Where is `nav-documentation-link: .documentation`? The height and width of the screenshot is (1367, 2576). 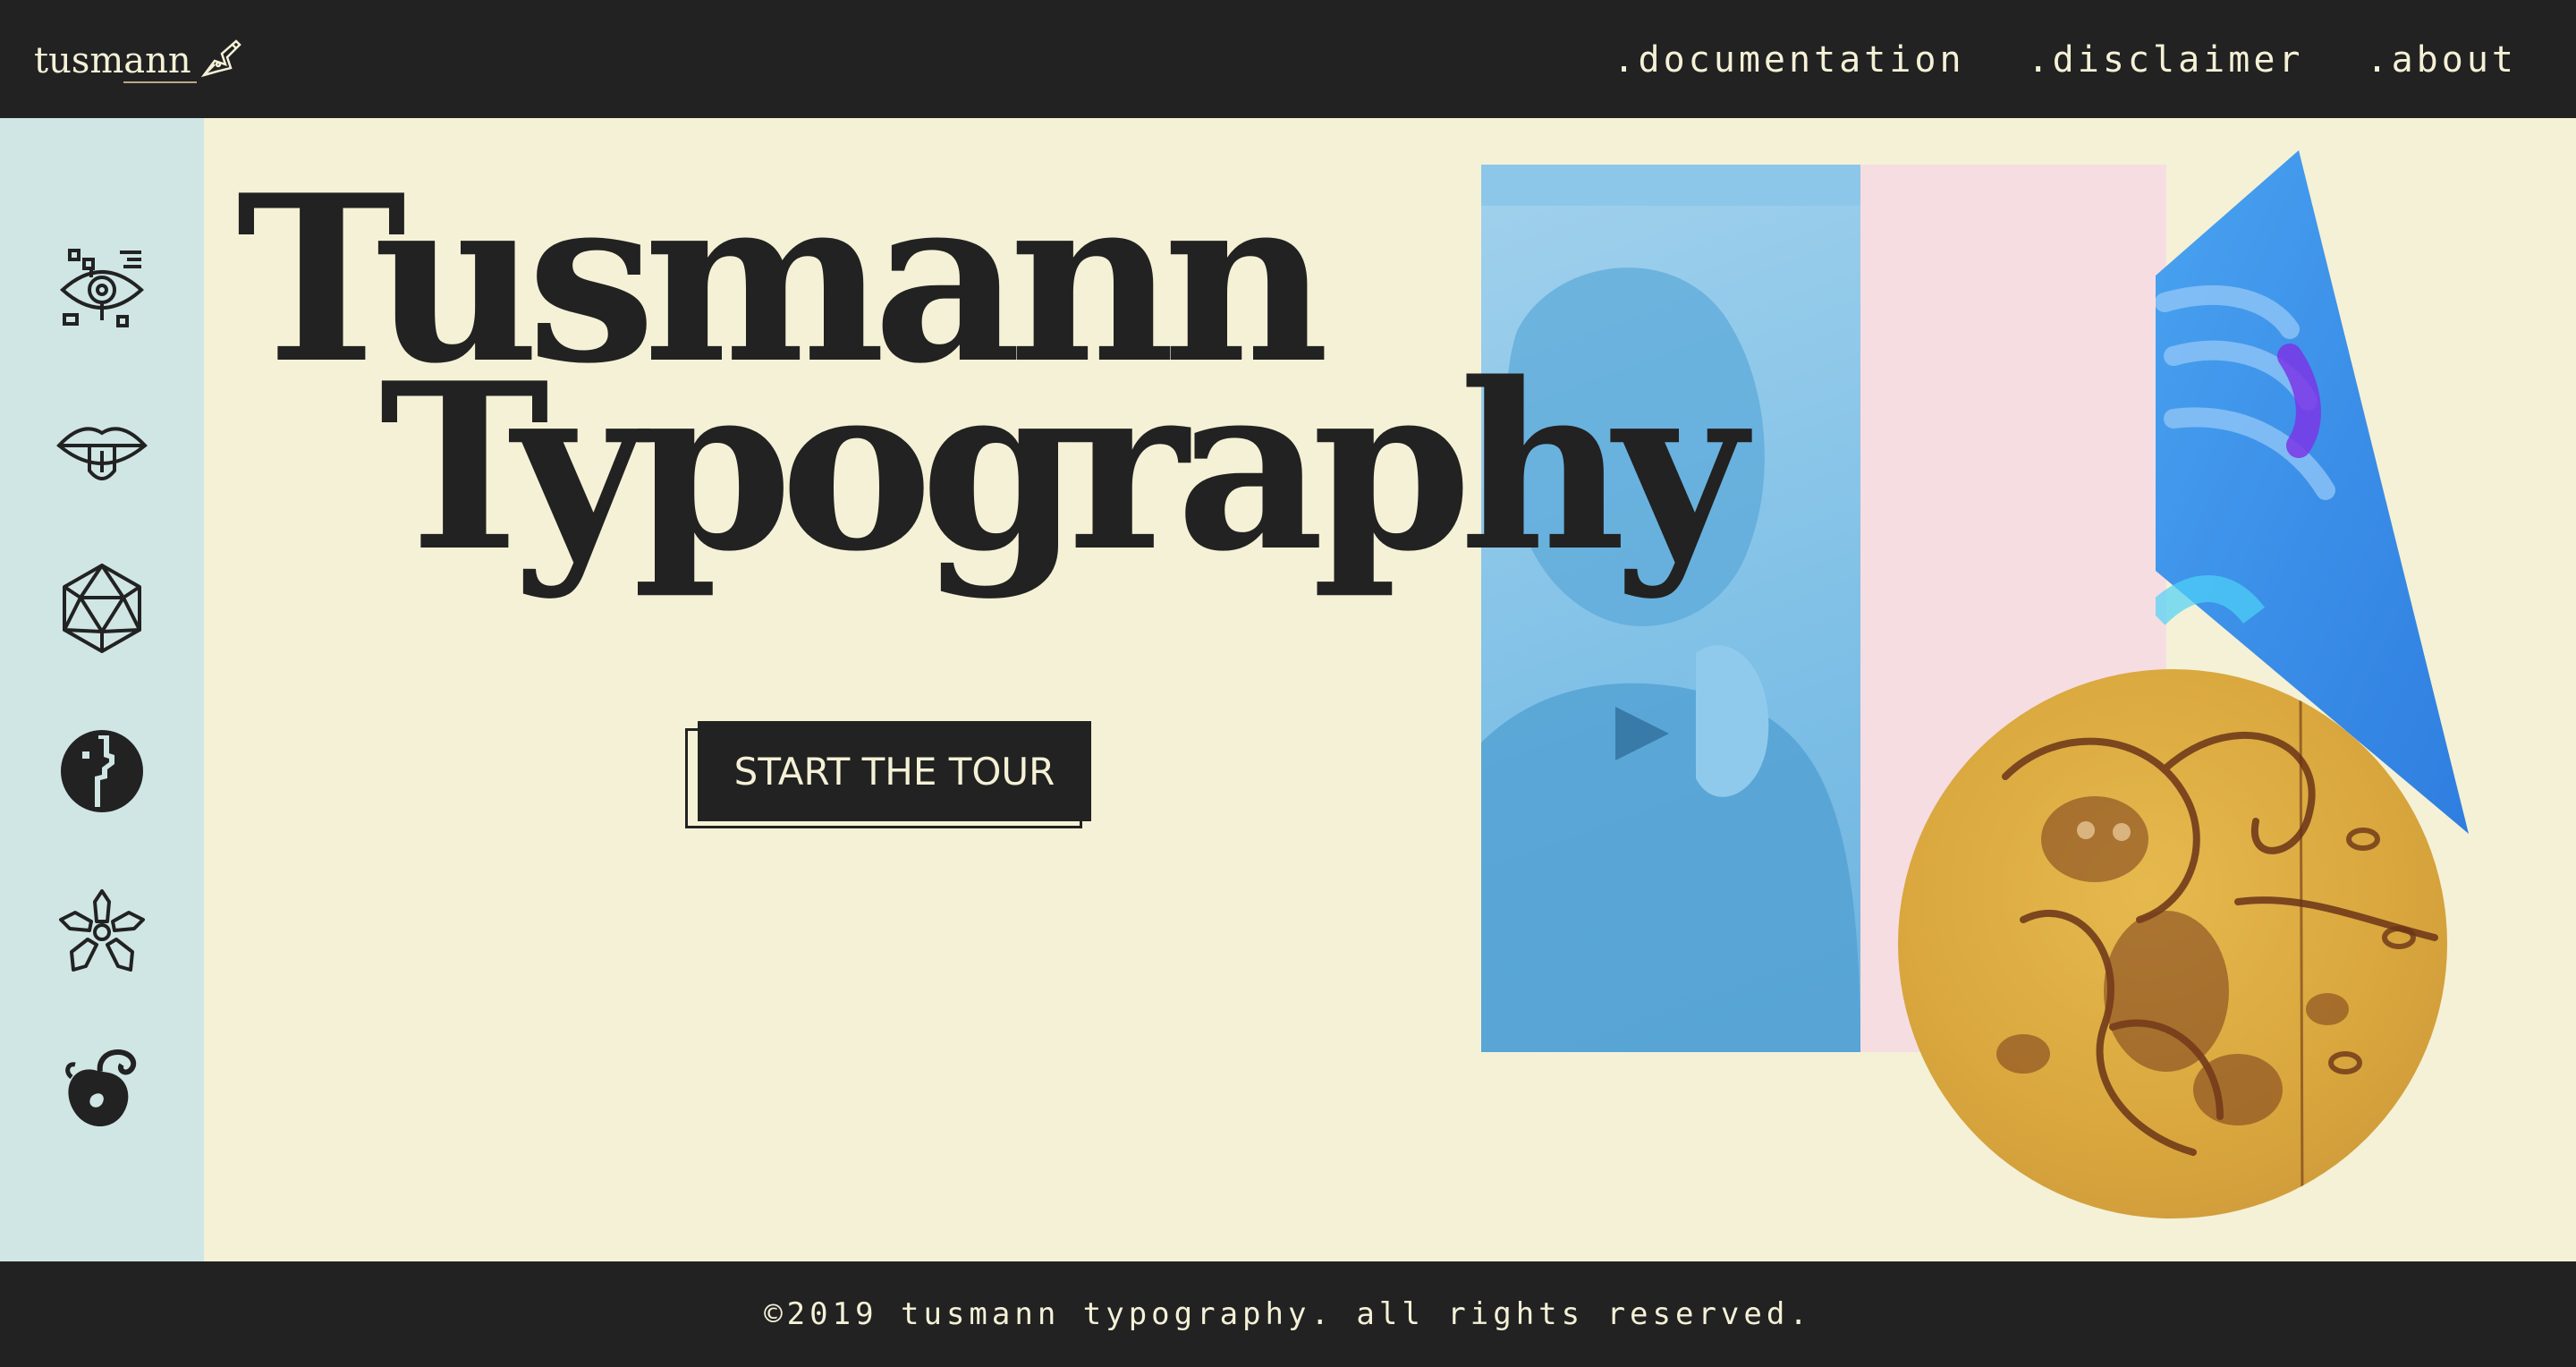 nav-documentation-link: .documentation is located at coordinates (1788, 60).